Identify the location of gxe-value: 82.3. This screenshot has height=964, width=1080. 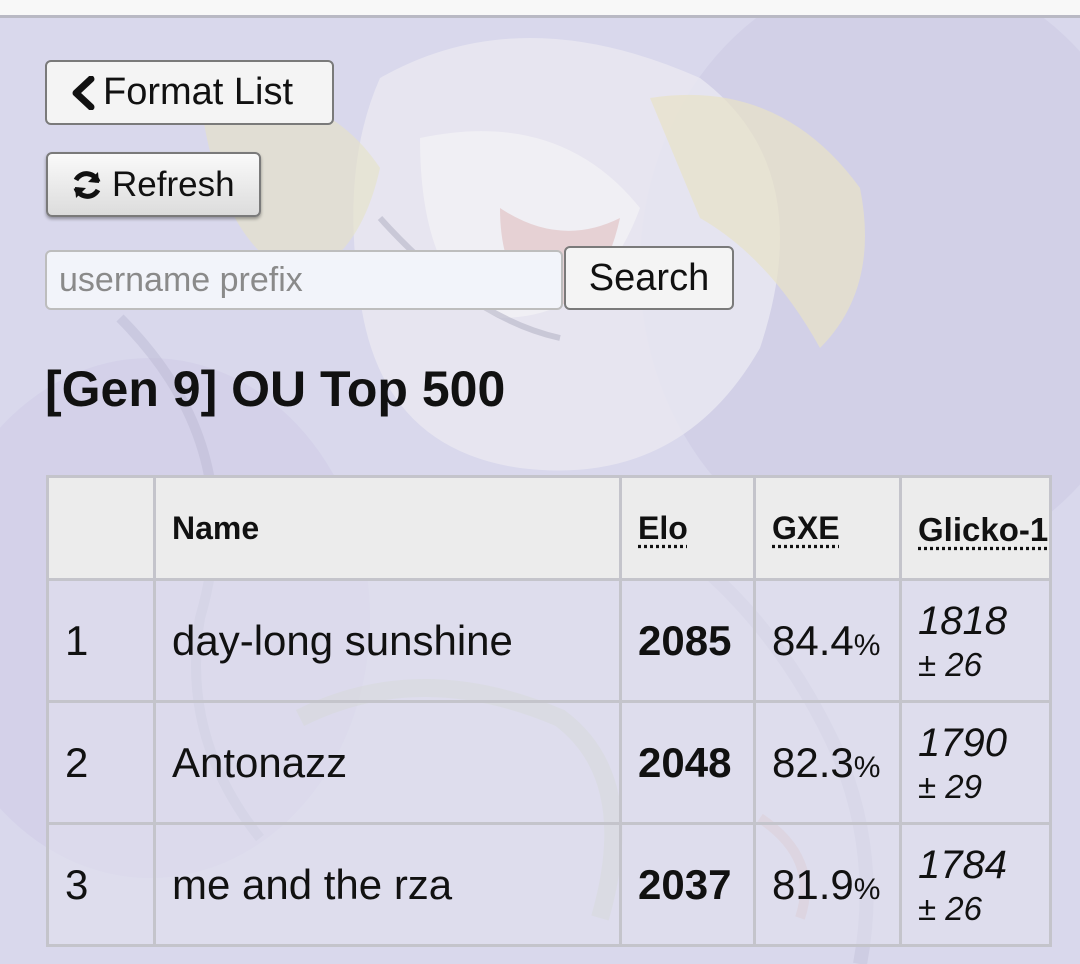
(813, 762).